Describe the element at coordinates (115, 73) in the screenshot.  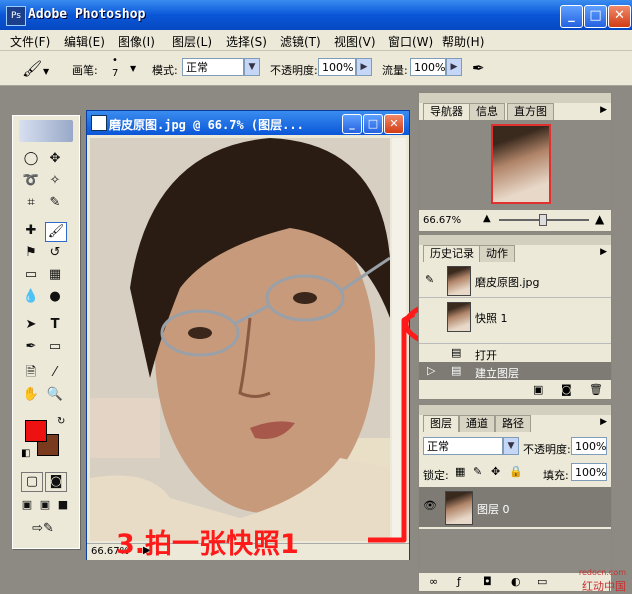
I see `brush-size: 7` at that location.